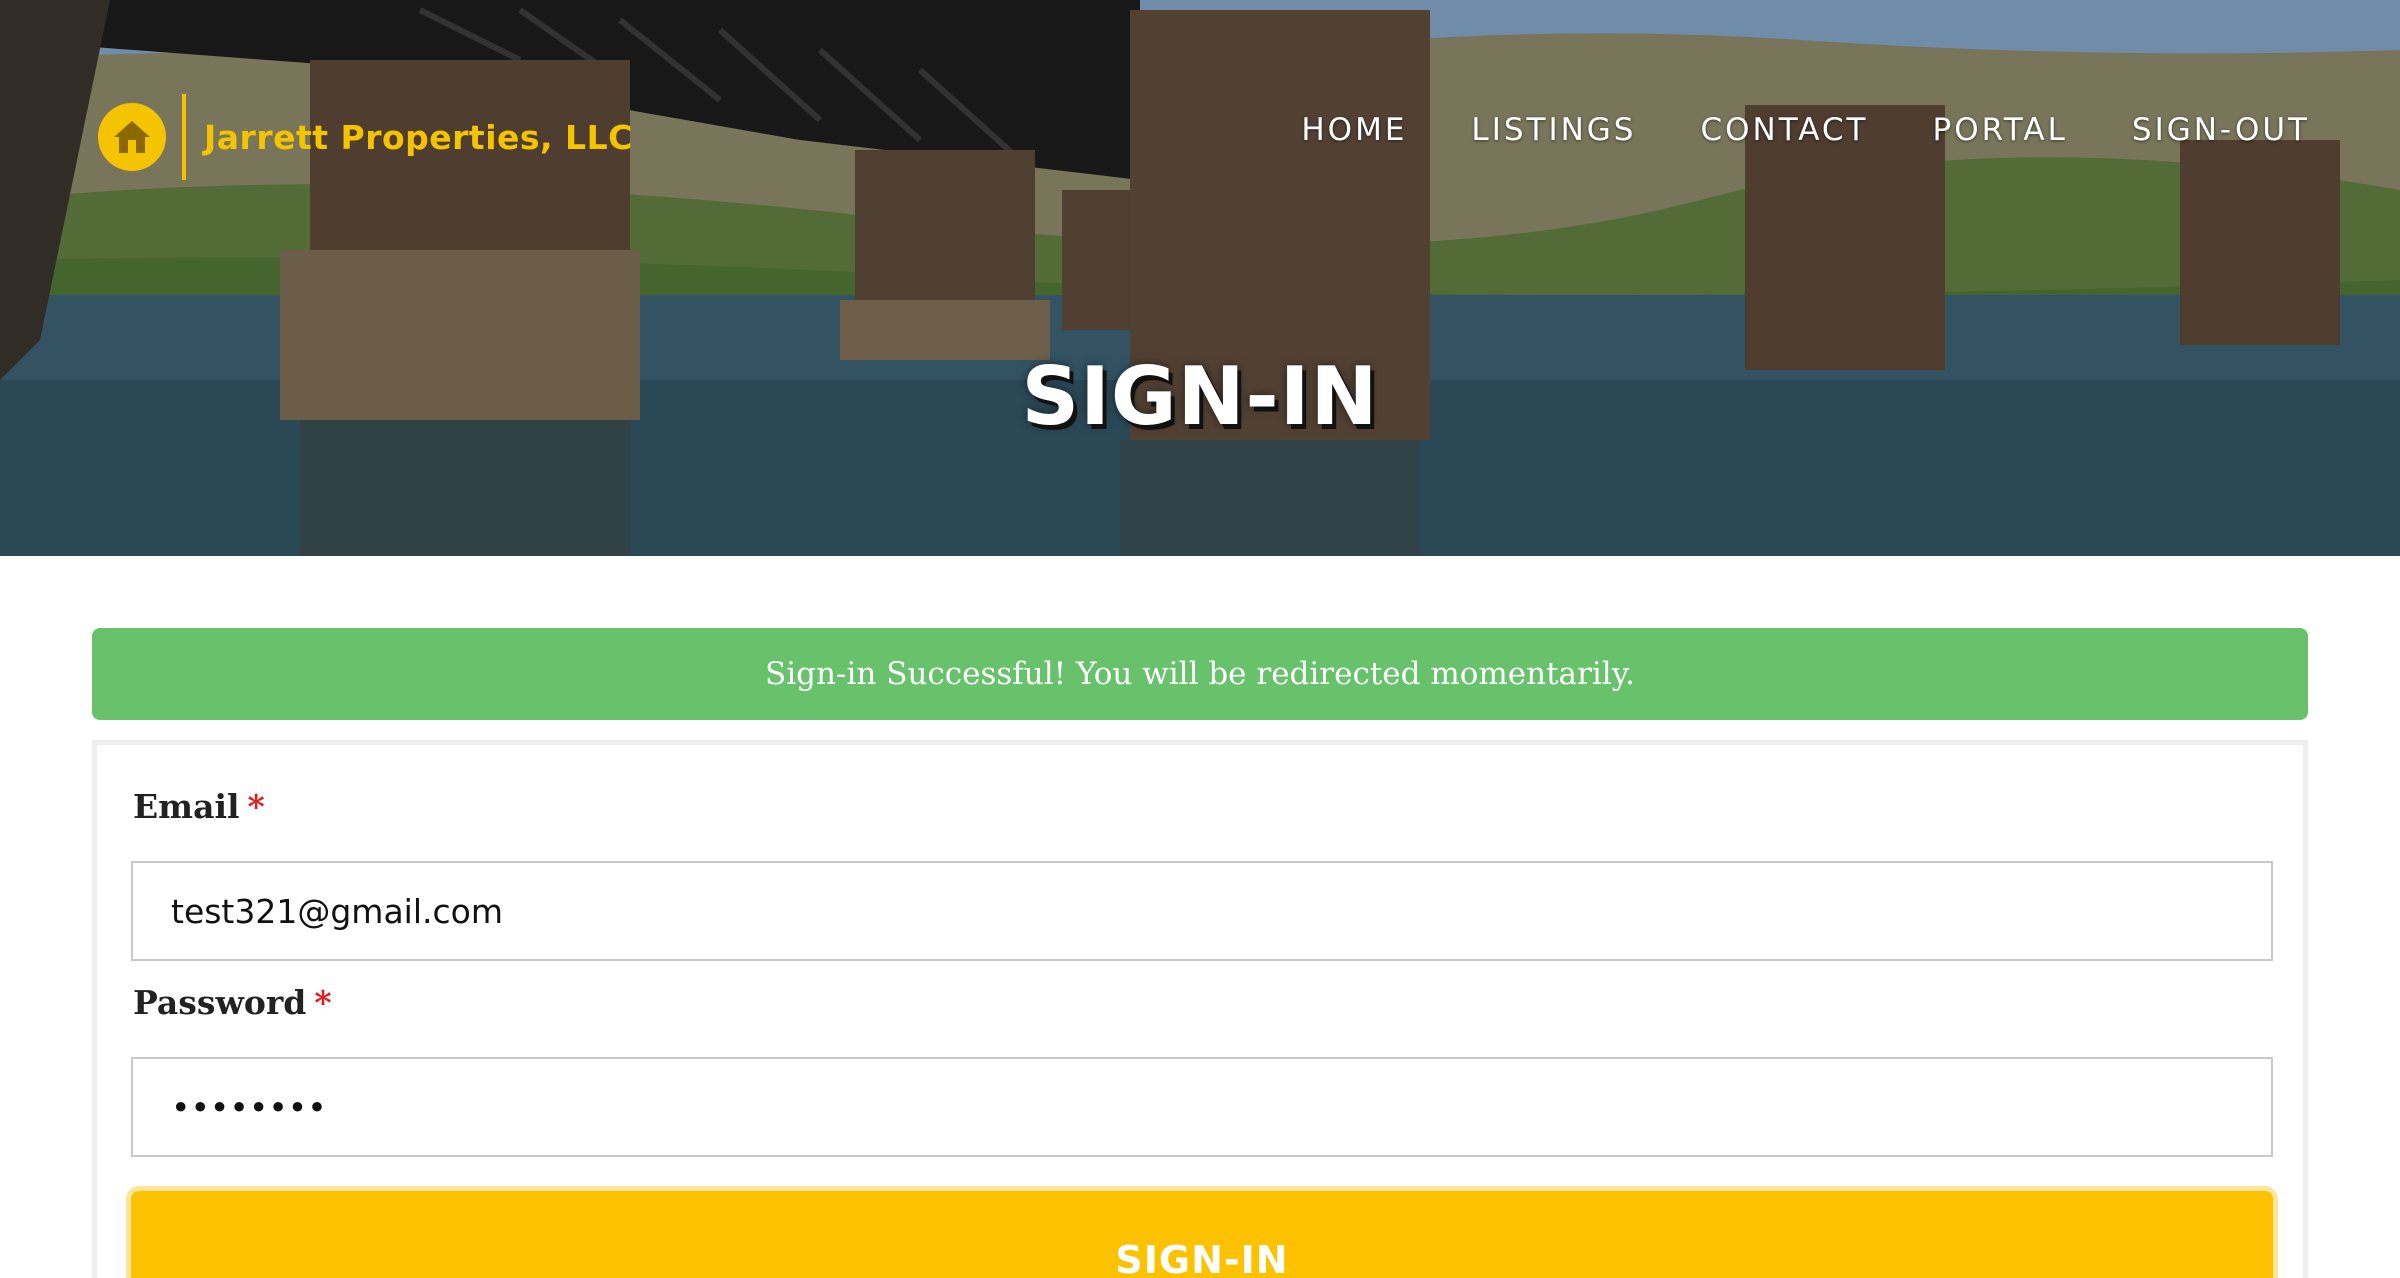 The image size is (2400, 1278). What do you see at coordinates (1202, 1107) in the screenshot?
I see `password-field` at bounding box center [1202, 1107].